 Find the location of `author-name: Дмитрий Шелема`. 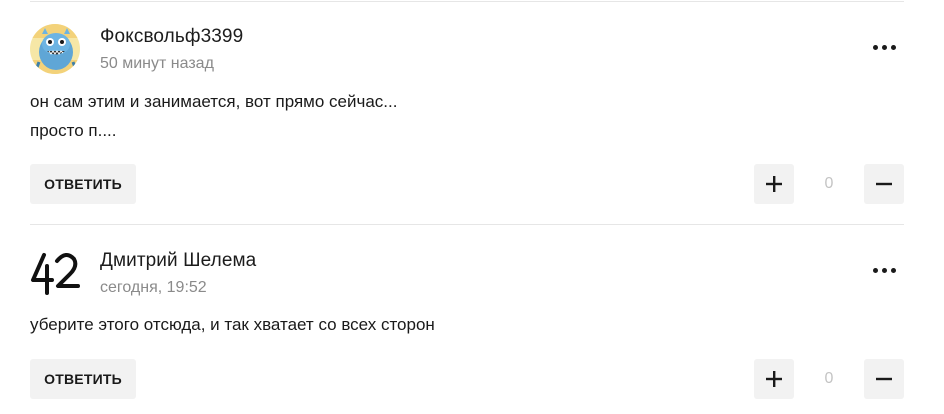

author-name: Дмитрий Шелема is located at coordinates (178, 261).